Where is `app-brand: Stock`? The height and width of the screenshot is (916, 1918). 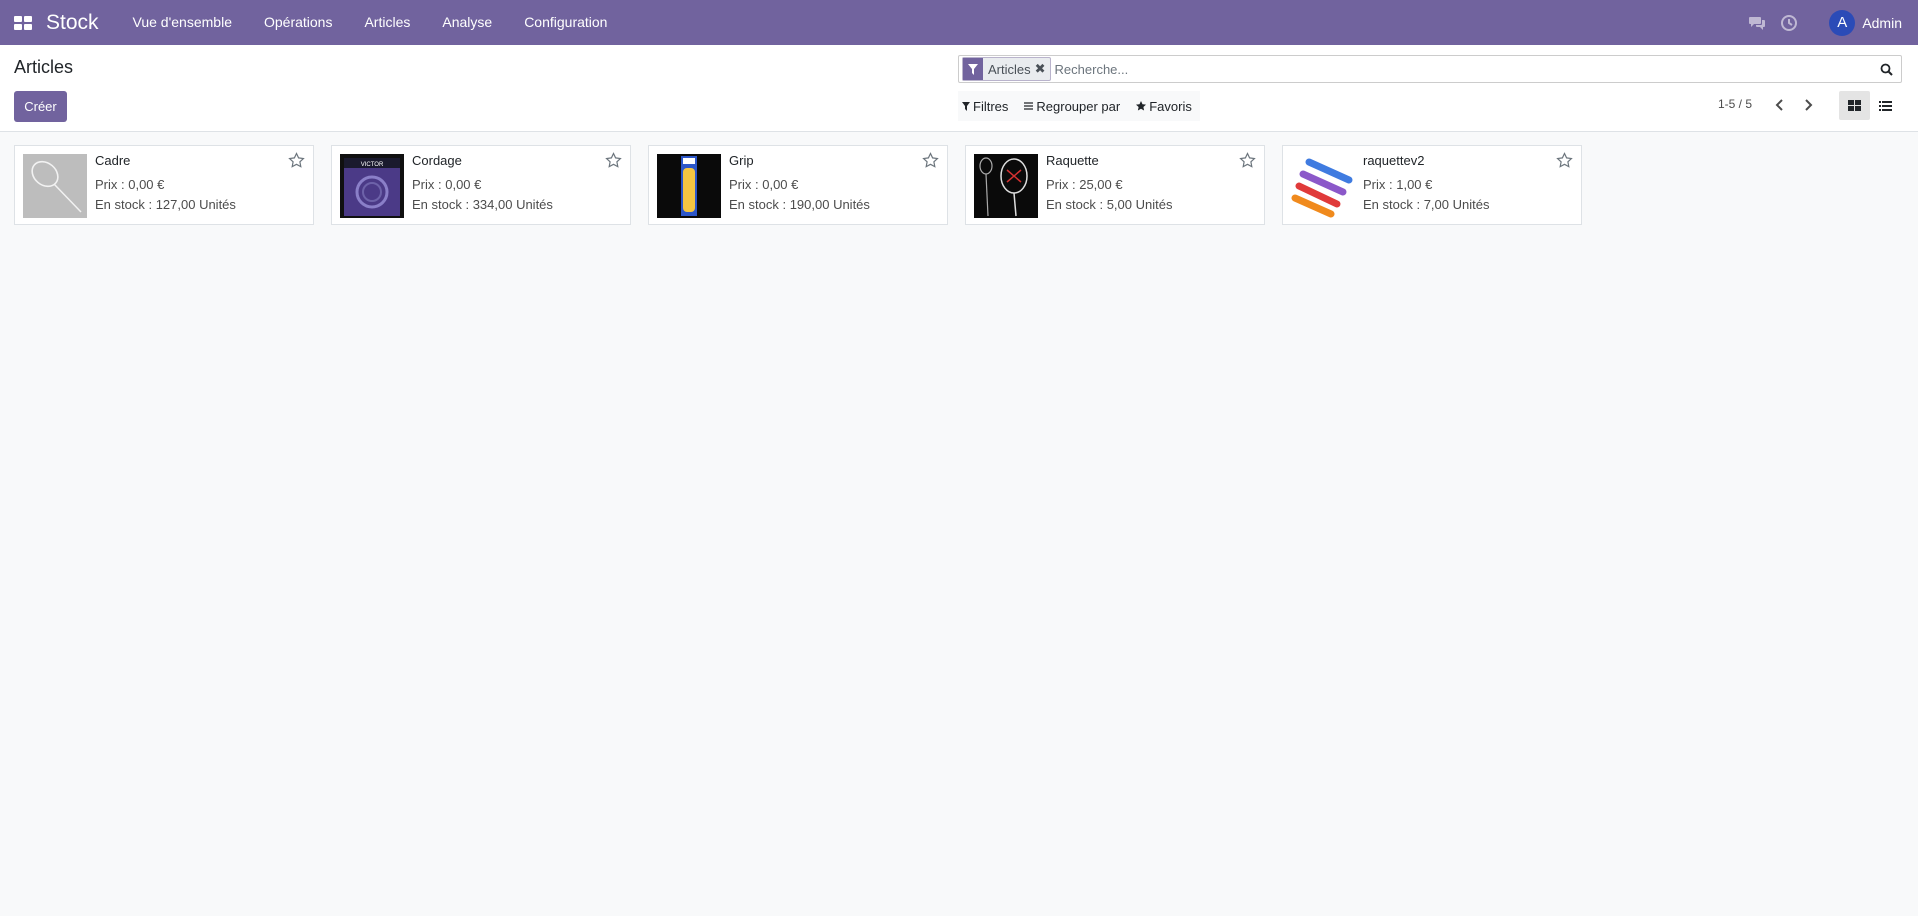
app-brand: Stock is located at coordinates (72, 23).